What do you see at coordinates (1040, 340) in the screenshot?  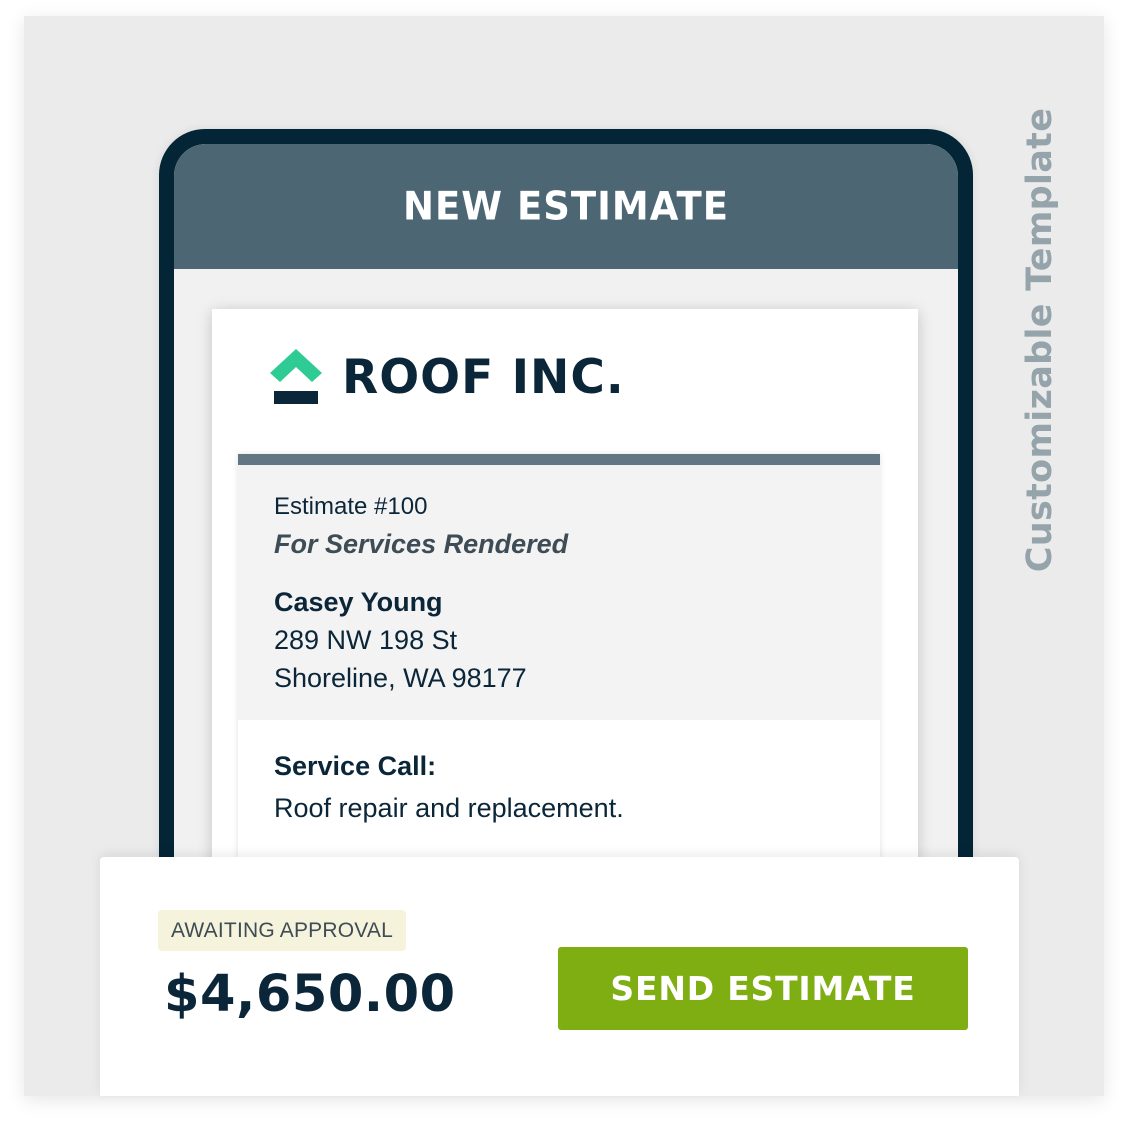 I see `side-caption: Customizable Template` at bounding box center [1040, 340].